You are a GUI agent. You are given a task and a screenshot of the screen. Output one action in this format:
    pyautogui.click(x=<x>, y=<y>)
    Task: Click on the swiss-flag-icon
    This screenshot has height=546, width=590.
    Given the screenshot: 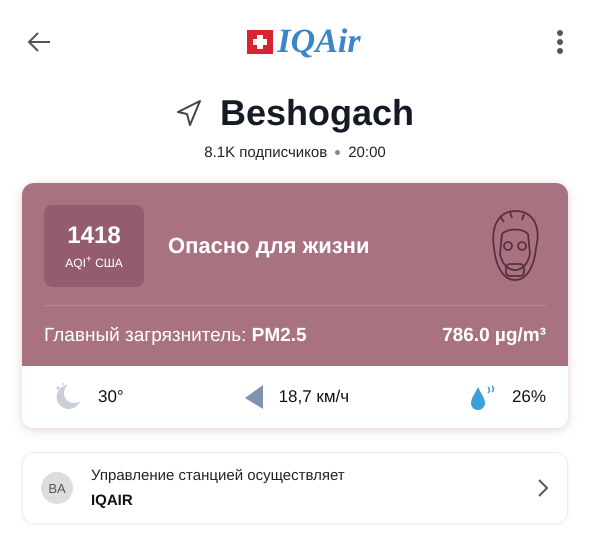 What is the action you would take?
    pyautogui.click(x=260, y=42)
    